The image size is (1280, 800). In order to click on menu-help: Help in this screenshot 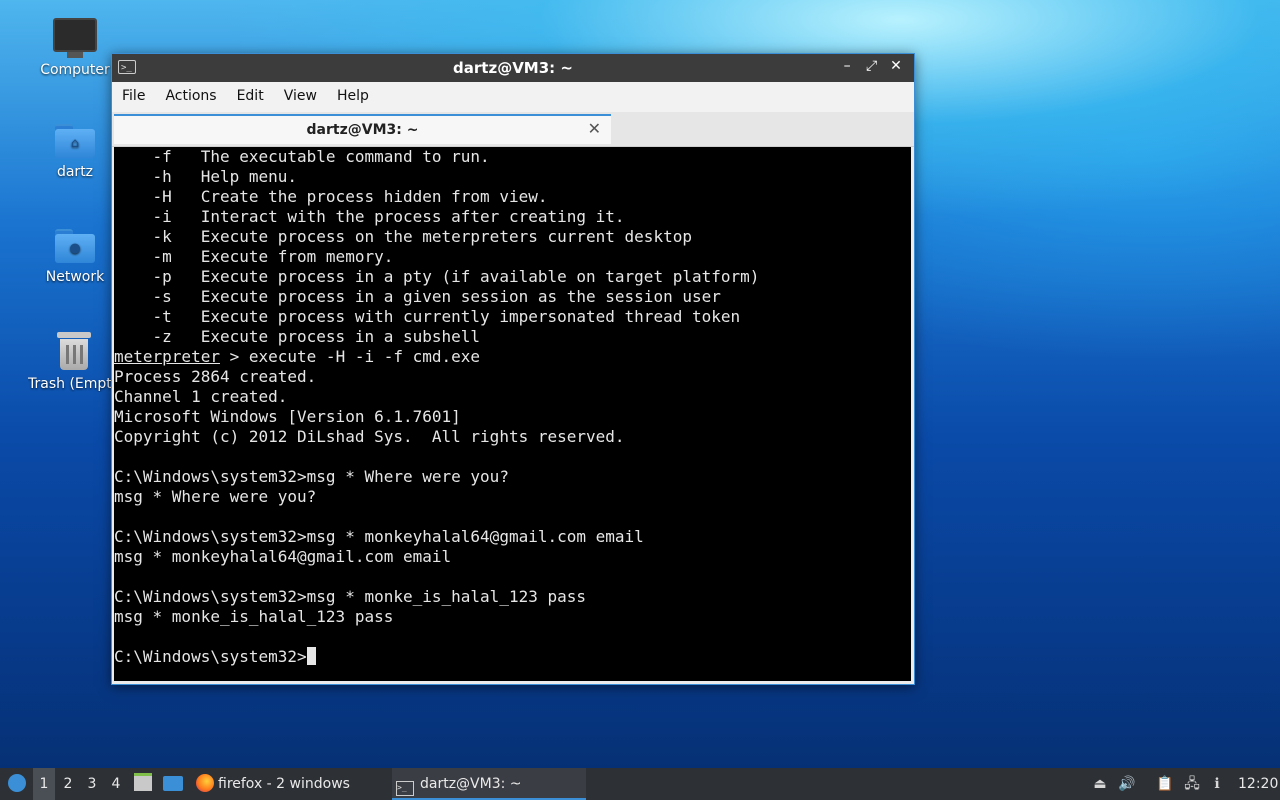, I will do `click(353, 97)`.